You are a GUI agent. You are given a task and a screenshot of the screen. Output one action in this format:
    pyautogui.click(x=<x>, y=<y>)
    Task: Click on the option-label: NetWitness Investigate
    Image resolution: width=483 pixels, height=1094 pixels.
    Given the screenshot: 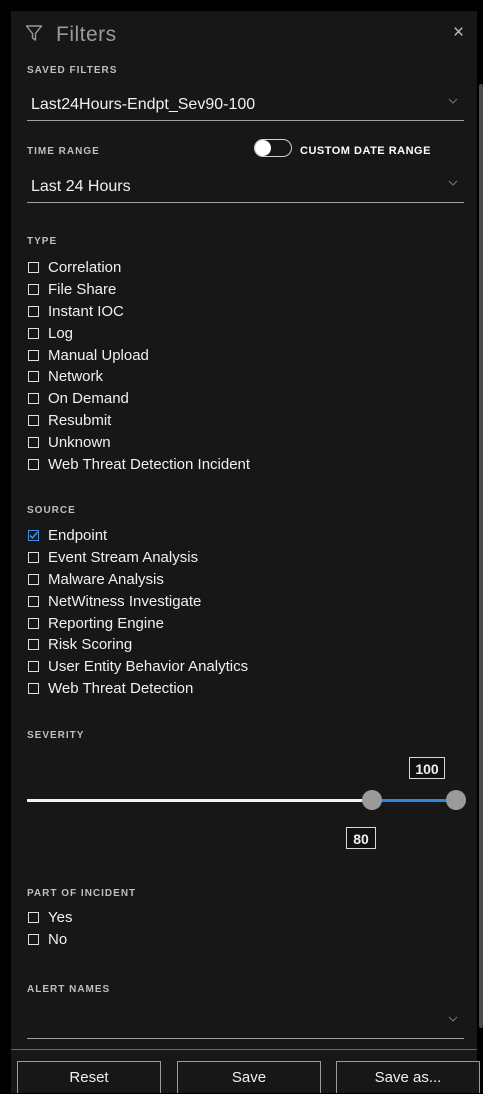 What is the action you would take?
    pyautogui.click(x=125, y=601)
    